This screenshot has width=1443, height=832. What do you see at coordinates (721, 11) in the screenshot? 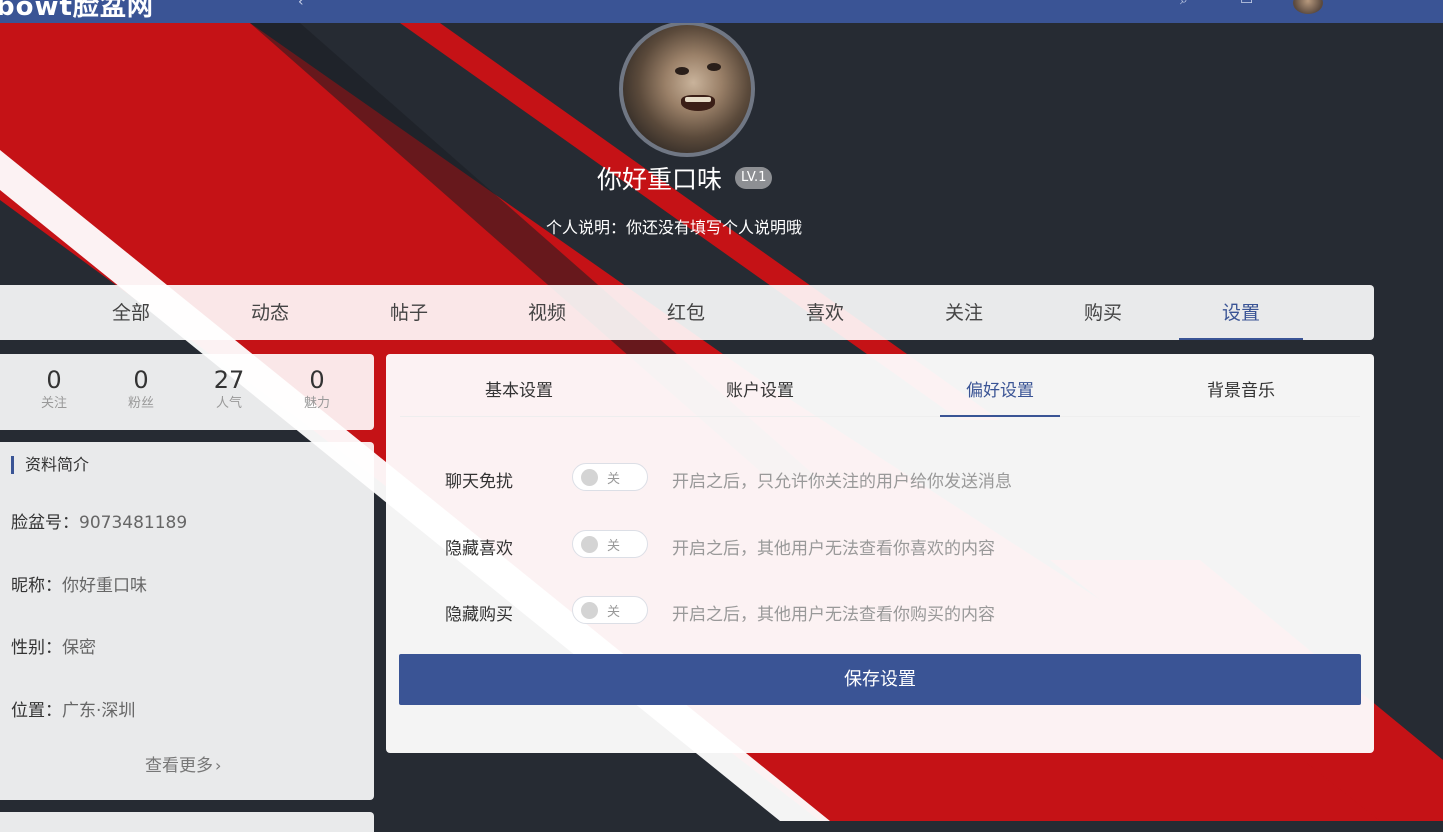
I see `top-navbar: bowt脸盆网 ‹ ⌕ ▭` at bounding box center [721, 11].